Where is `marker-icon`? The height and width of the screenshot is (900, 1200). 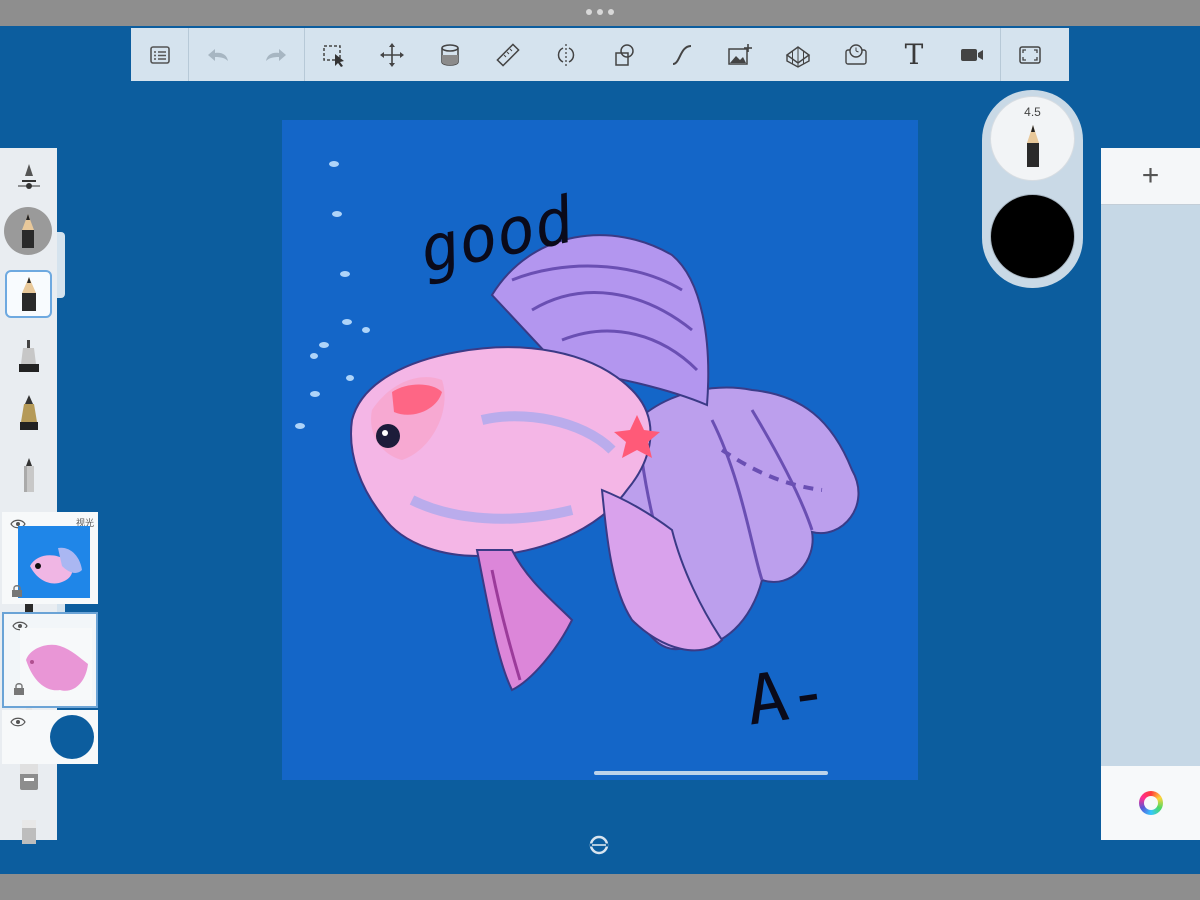
marker-icon is located at coordinates (28, 475).